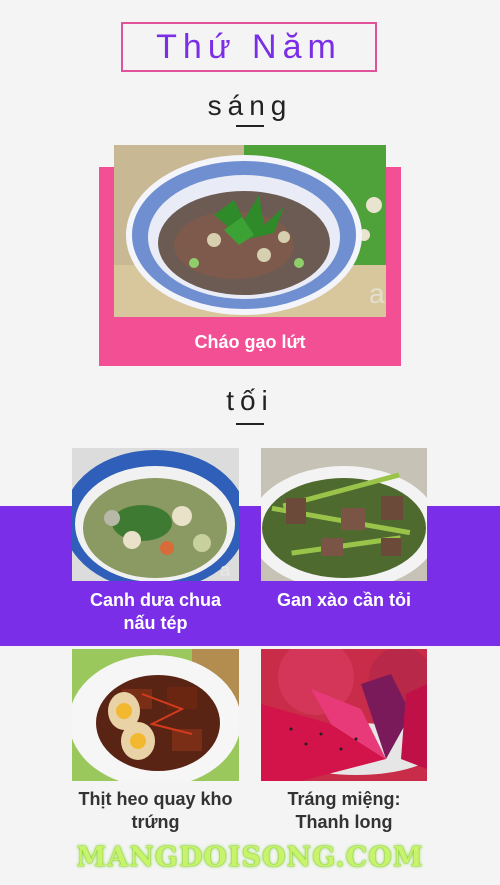 This screenshot has width=500, height=885. Describe the element at coordinates (250, 857) in the screenshot. I see `site-watermark: MANGDOISONG.COM` at that location.